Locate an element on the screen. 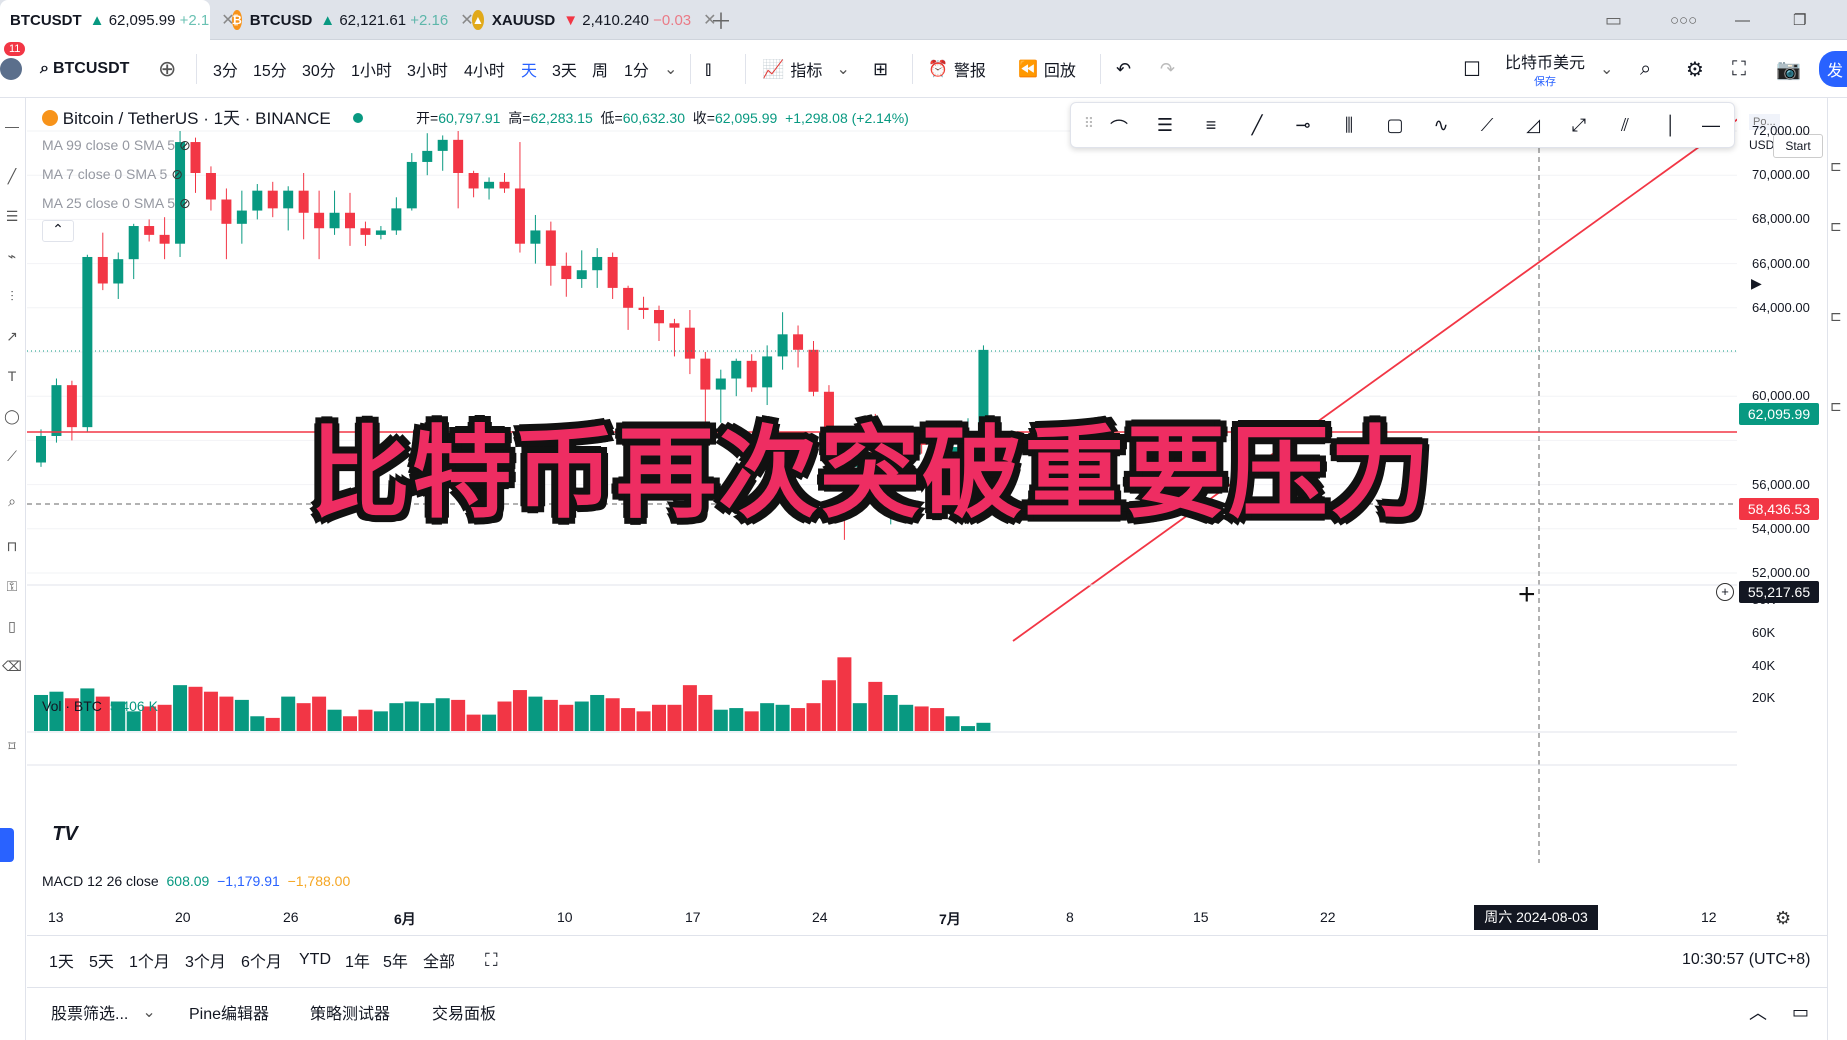 The height and width of the screenshot is (1040, 1847). bars-pattern-icon: ⫼ is located at coordinates (1349, 126).